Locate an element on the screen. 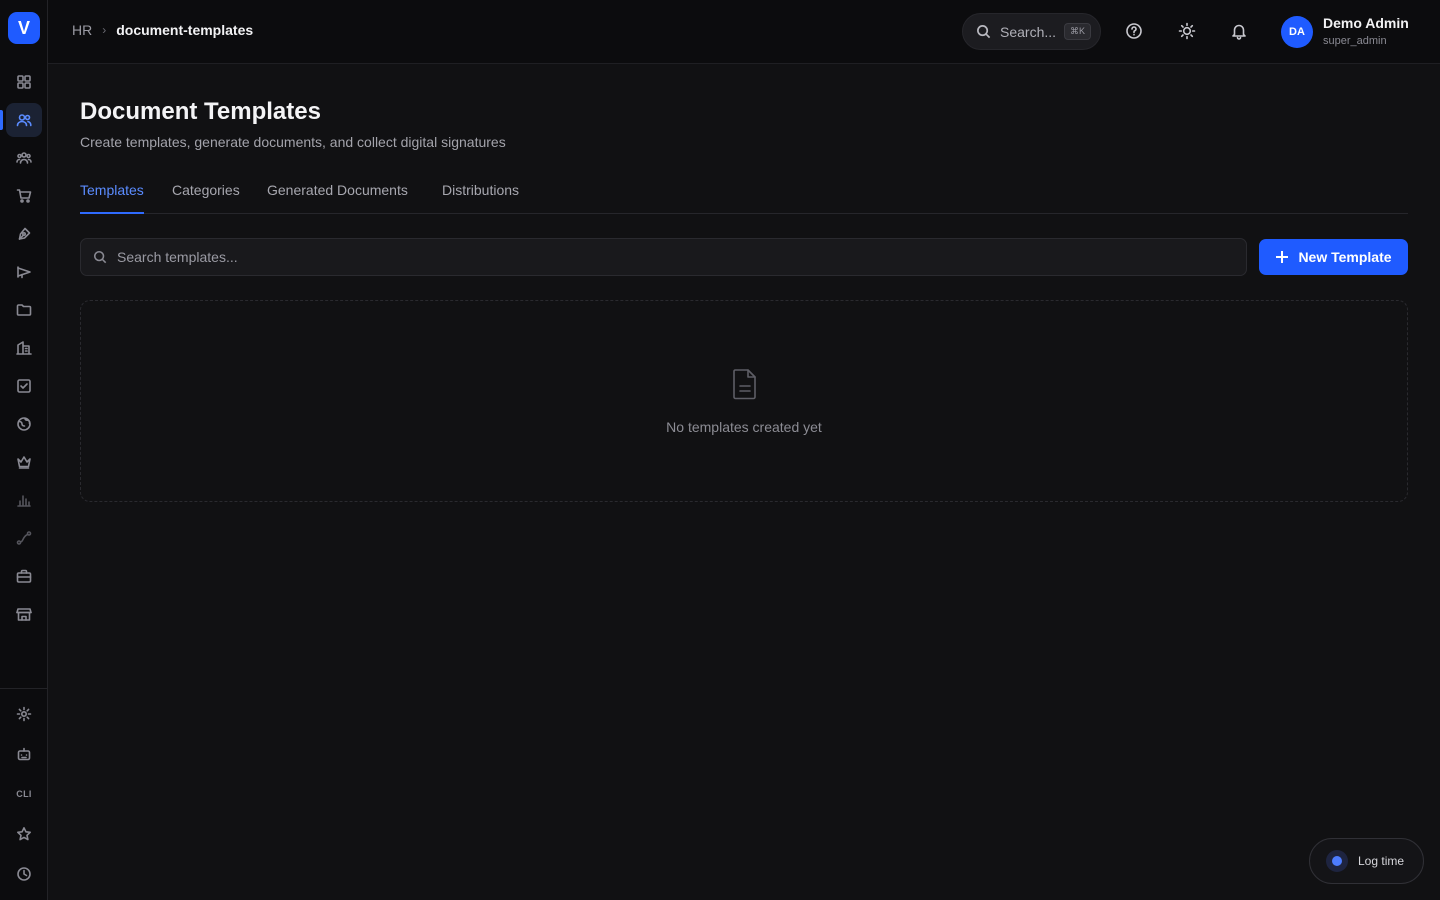  log-time-button: Log time is located at coordinates (1366, 861).